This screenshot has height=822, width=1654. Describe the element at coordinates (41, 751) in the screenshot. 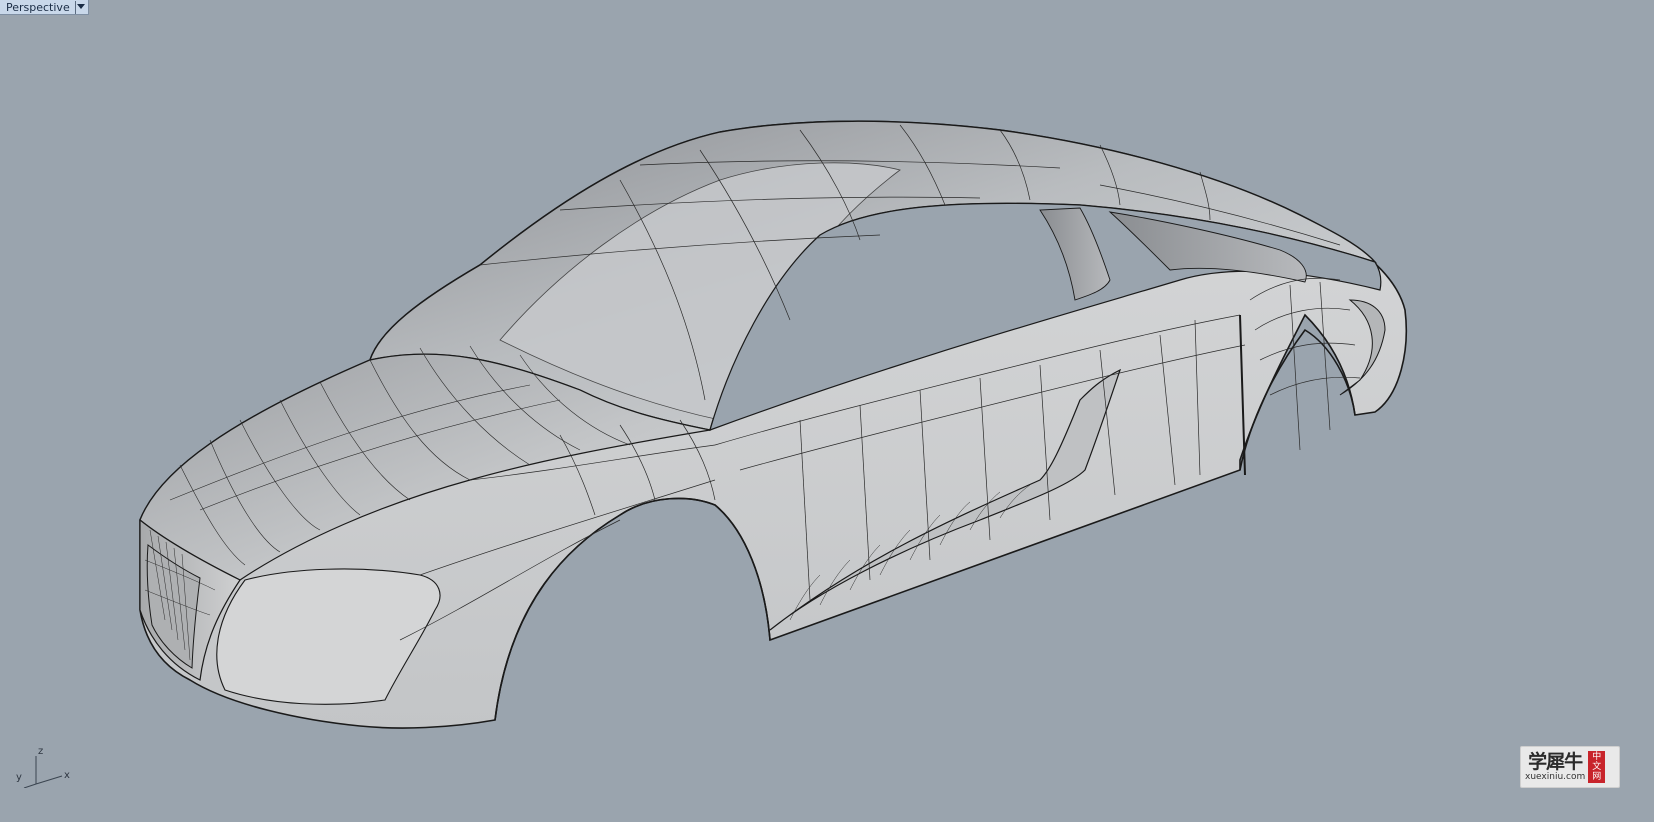

I see `axis-z-label: z` at that location.